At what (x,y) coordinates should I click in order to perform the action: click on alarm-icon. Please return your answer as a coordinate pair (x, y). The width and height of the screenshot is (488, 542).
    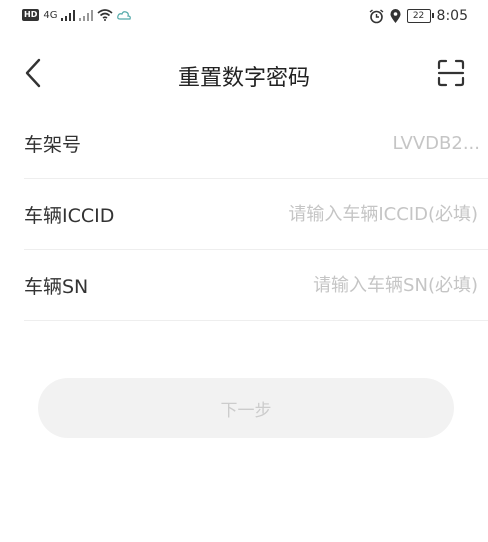
    Looking at the image, I should click on (376, 15).